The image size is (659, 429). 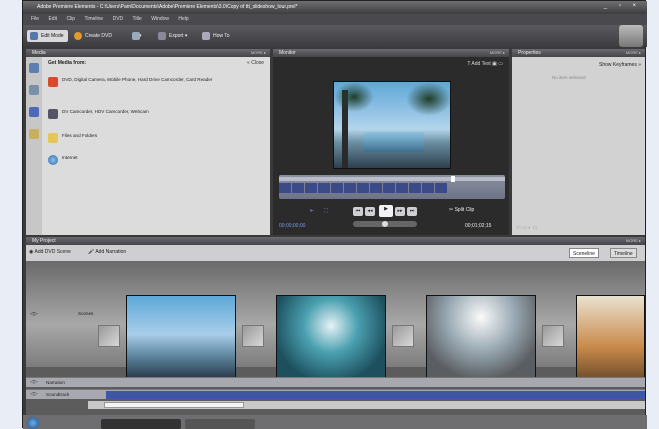 What do you see at coordinates (633, 240) in the screenshot?
I see `project-more-button: MORE ▸` at bounding box center [633, 240].